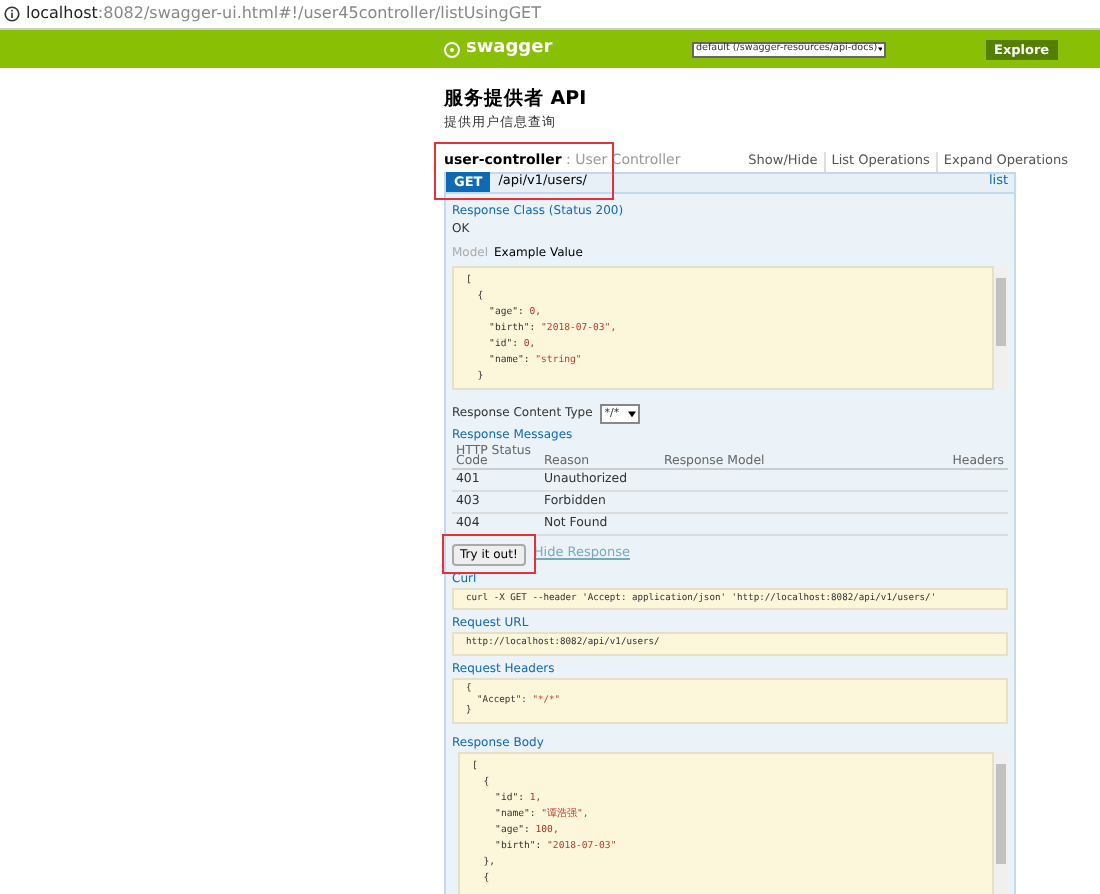 This screenshot has width=1100, height=894. What do you see at coordinates (1001, 327) in the screenshot?
I see `scrollbar` at bounding box center [1001, 327].